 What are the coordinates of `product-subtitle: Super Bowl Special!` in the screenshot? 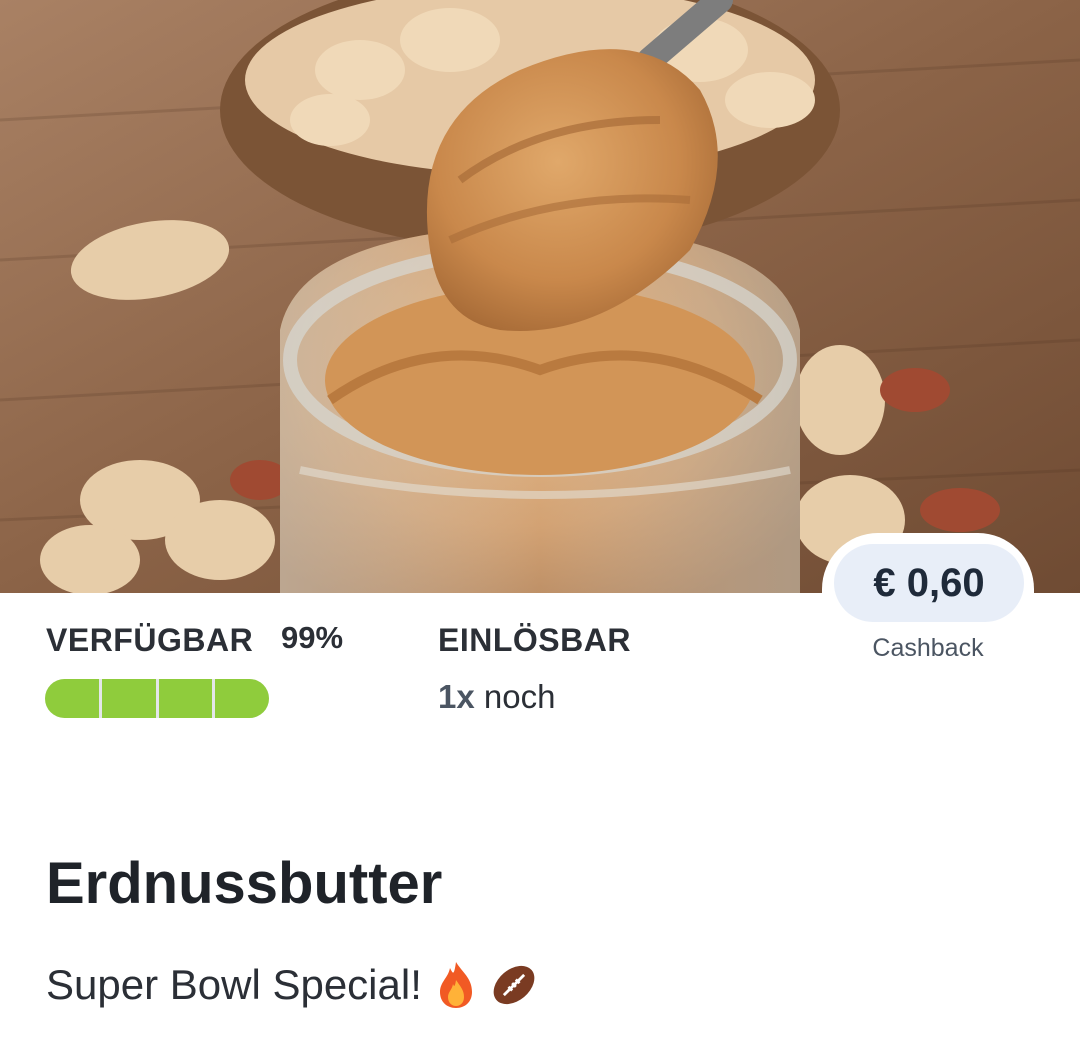 It's located at (292, 985).